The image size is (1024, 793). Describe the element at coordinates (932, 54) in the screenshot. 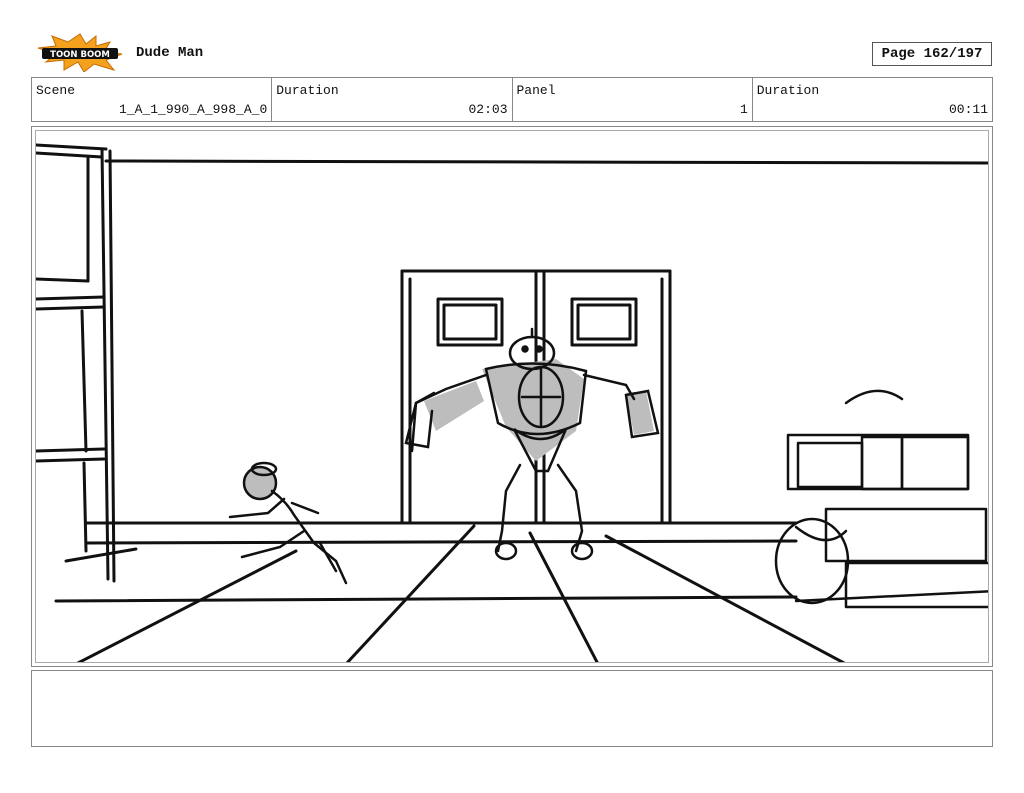

I see `page-counter: Page 162/197` at that location.